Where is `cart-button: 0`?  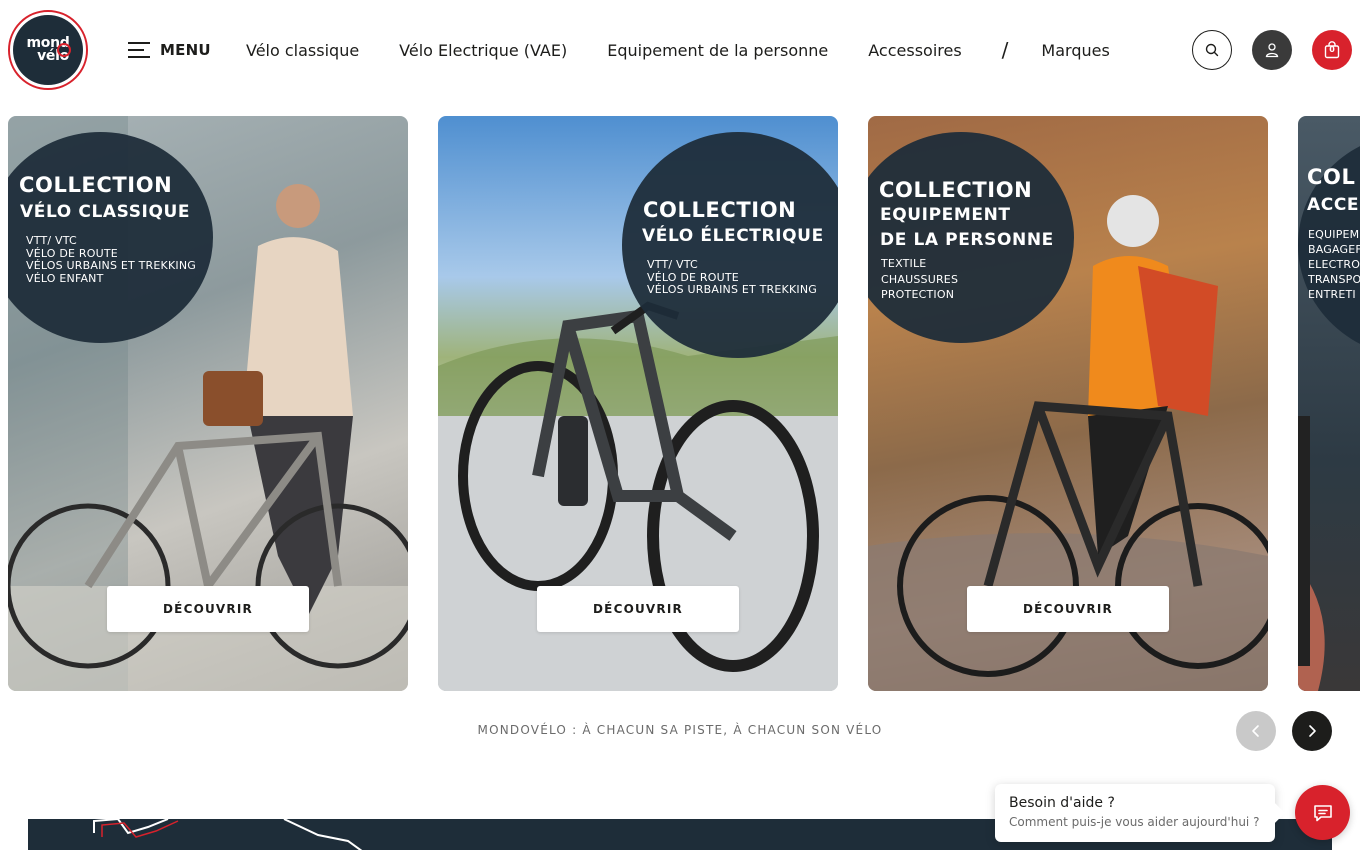
cart-button: 0 is located at coordinates (1332, 50).